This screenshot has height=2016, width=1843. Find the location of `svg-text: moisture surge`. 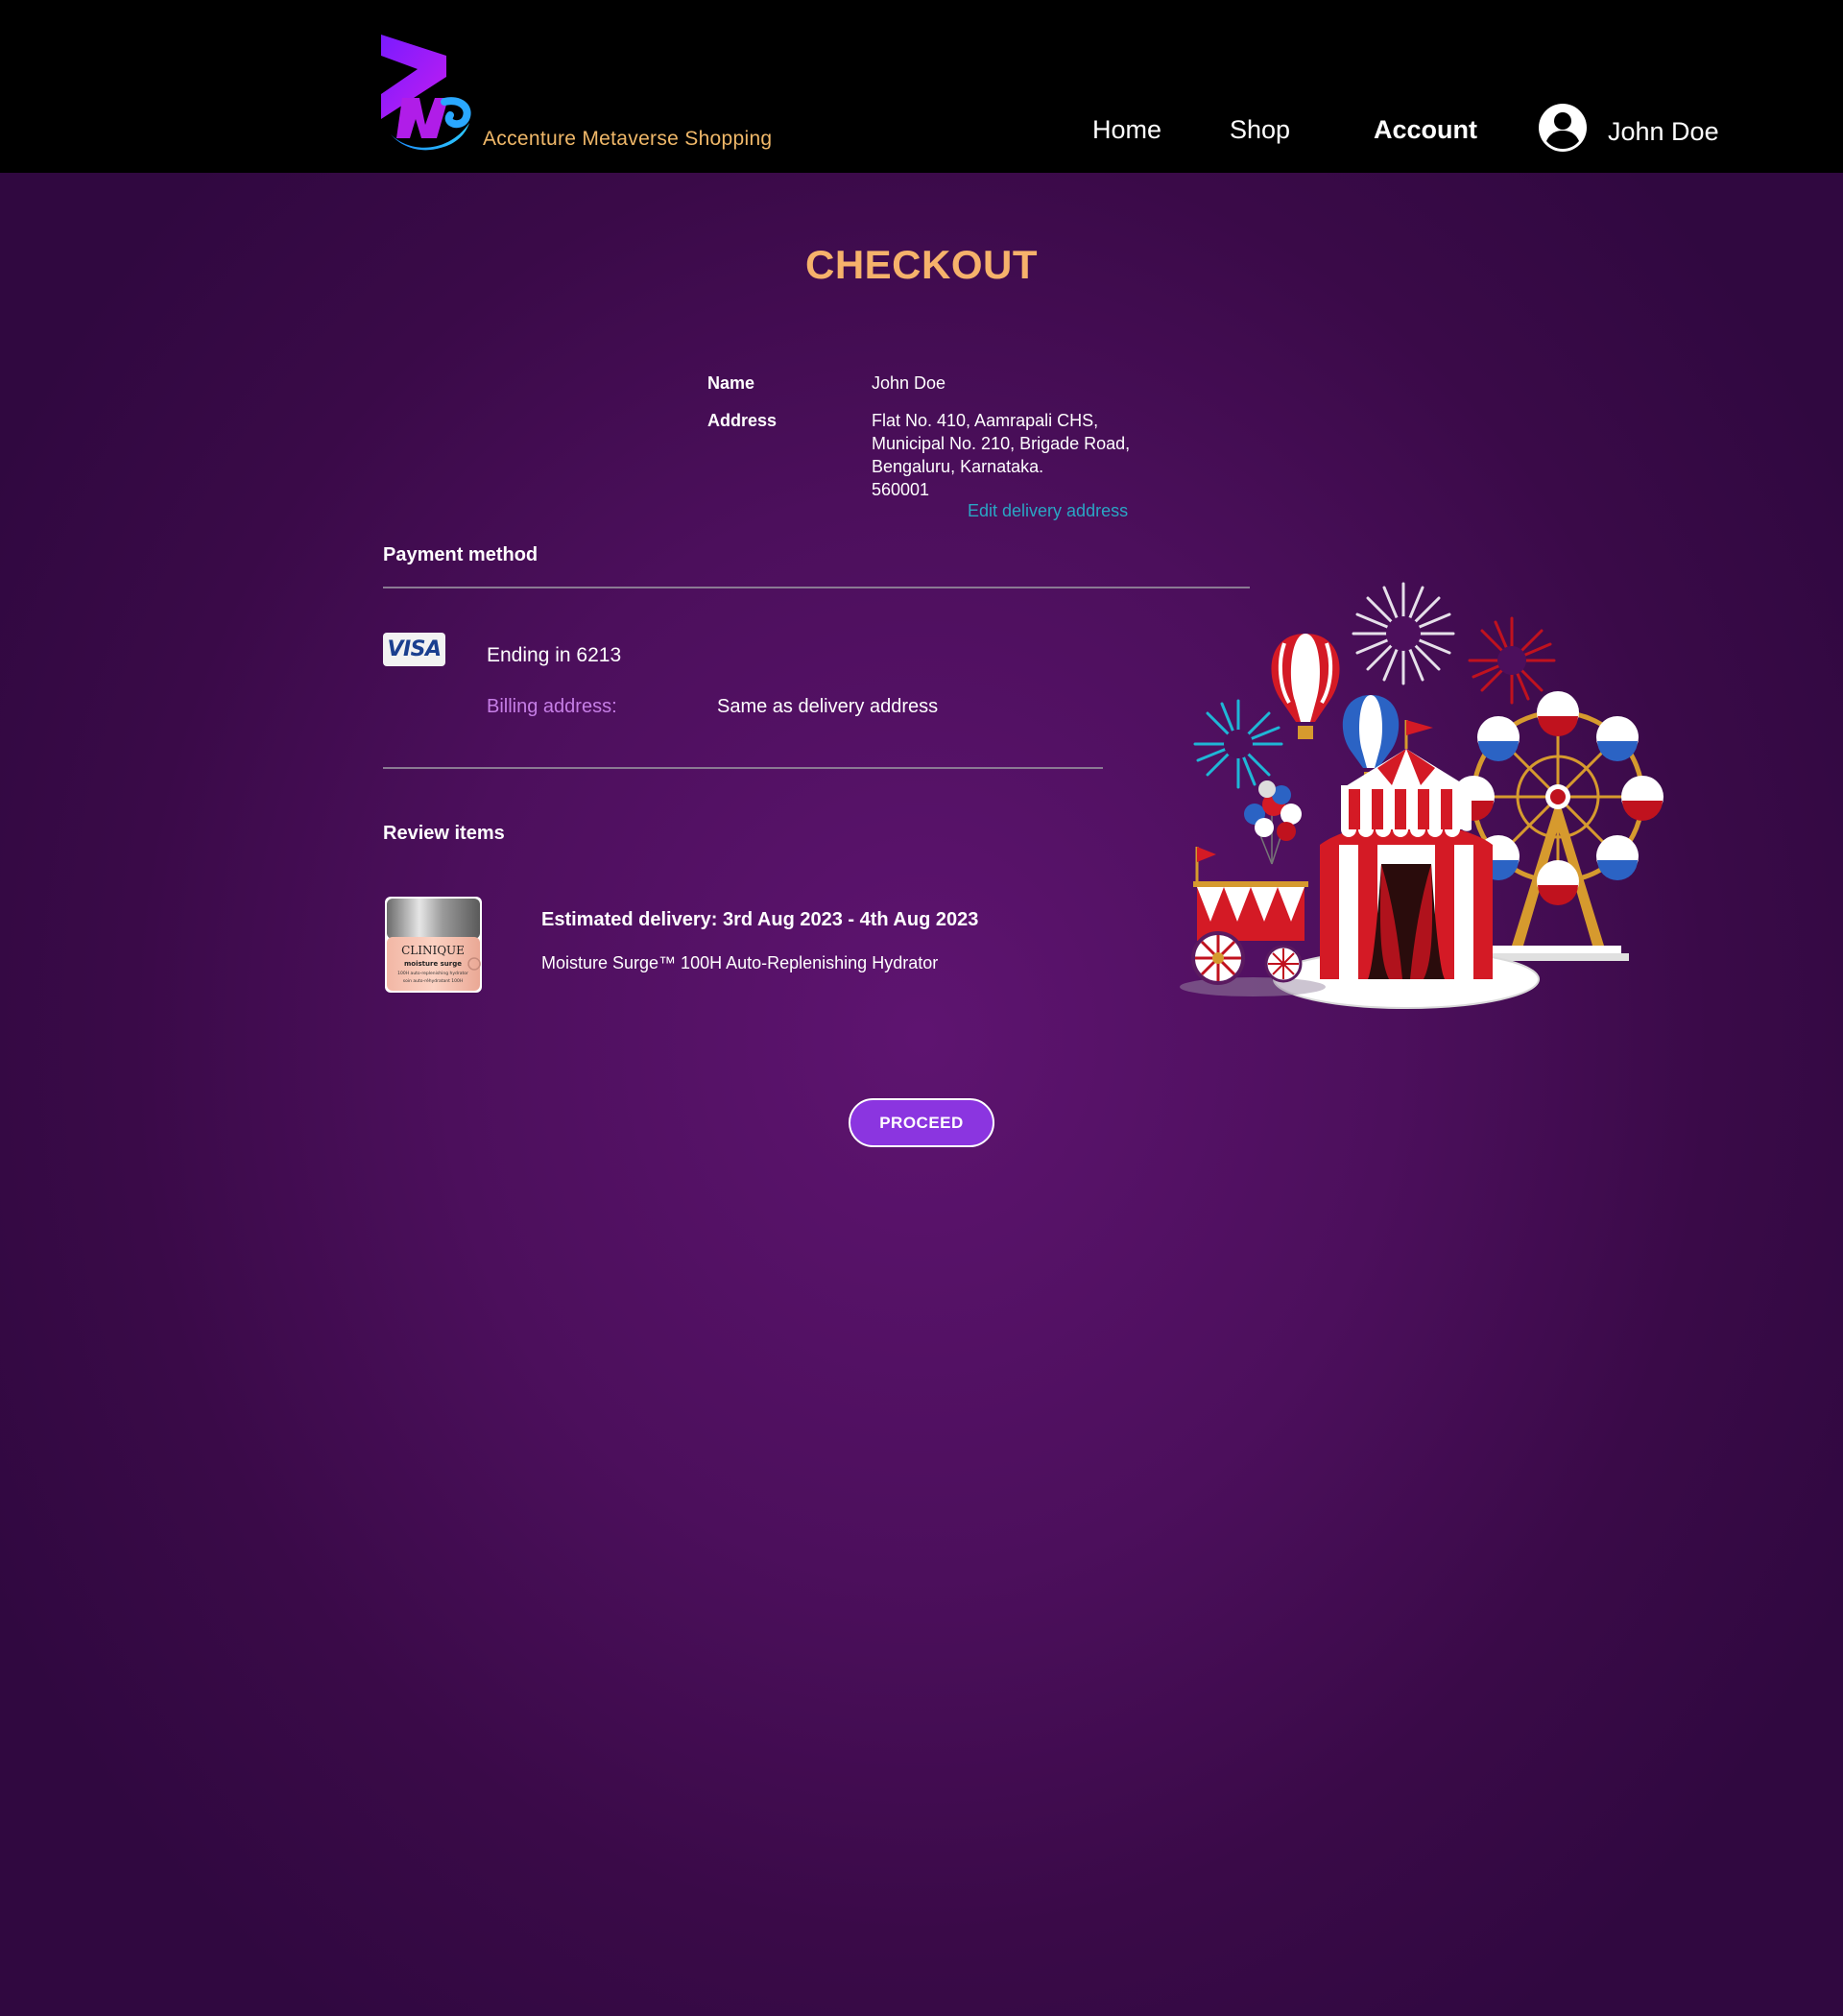

svg-text: moisture surge is located at coordinates (433, 964).